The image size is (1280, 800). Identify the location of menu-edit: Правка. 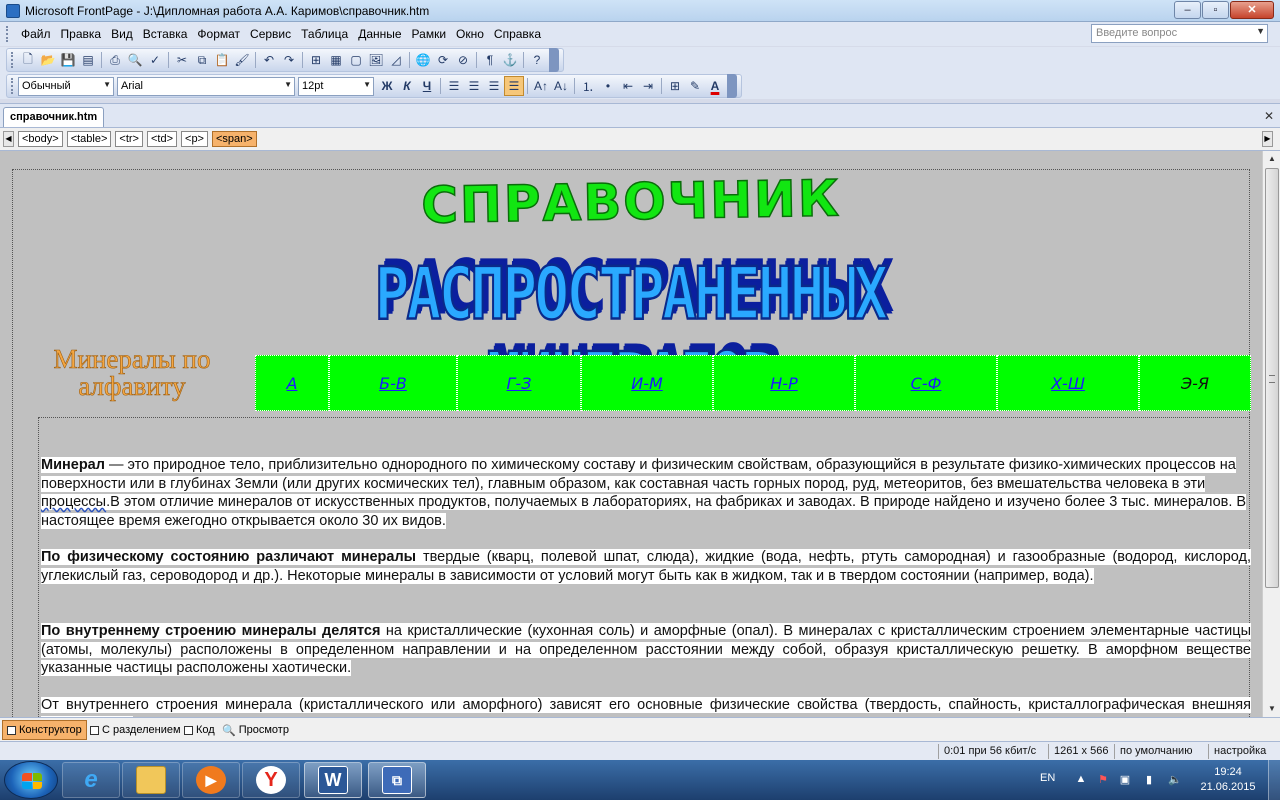
(81, 34).